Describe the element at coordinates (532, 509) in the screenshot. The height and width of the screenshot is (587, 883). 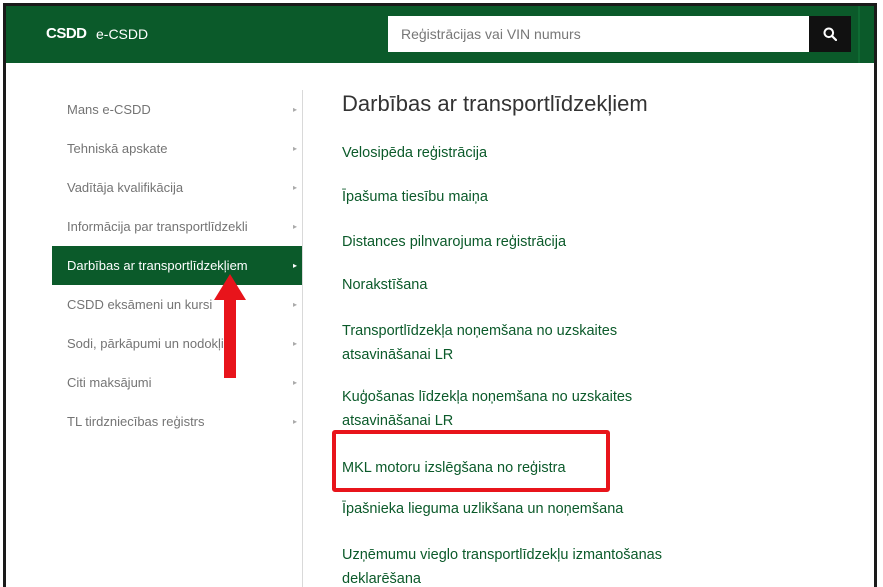
I see `link-ipasnieka-liegums: Īpašnieka lieguma uzlikšana un noņemšana` at that location.